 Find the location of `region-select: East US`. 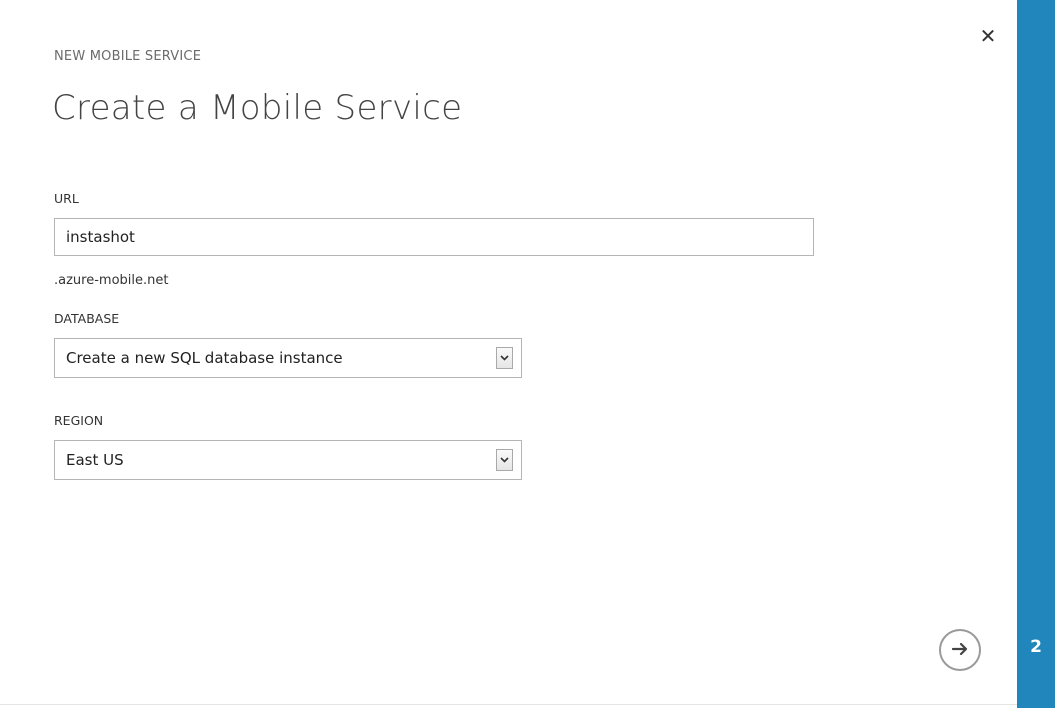

region-select: East US is located at coordinates (288, 460).